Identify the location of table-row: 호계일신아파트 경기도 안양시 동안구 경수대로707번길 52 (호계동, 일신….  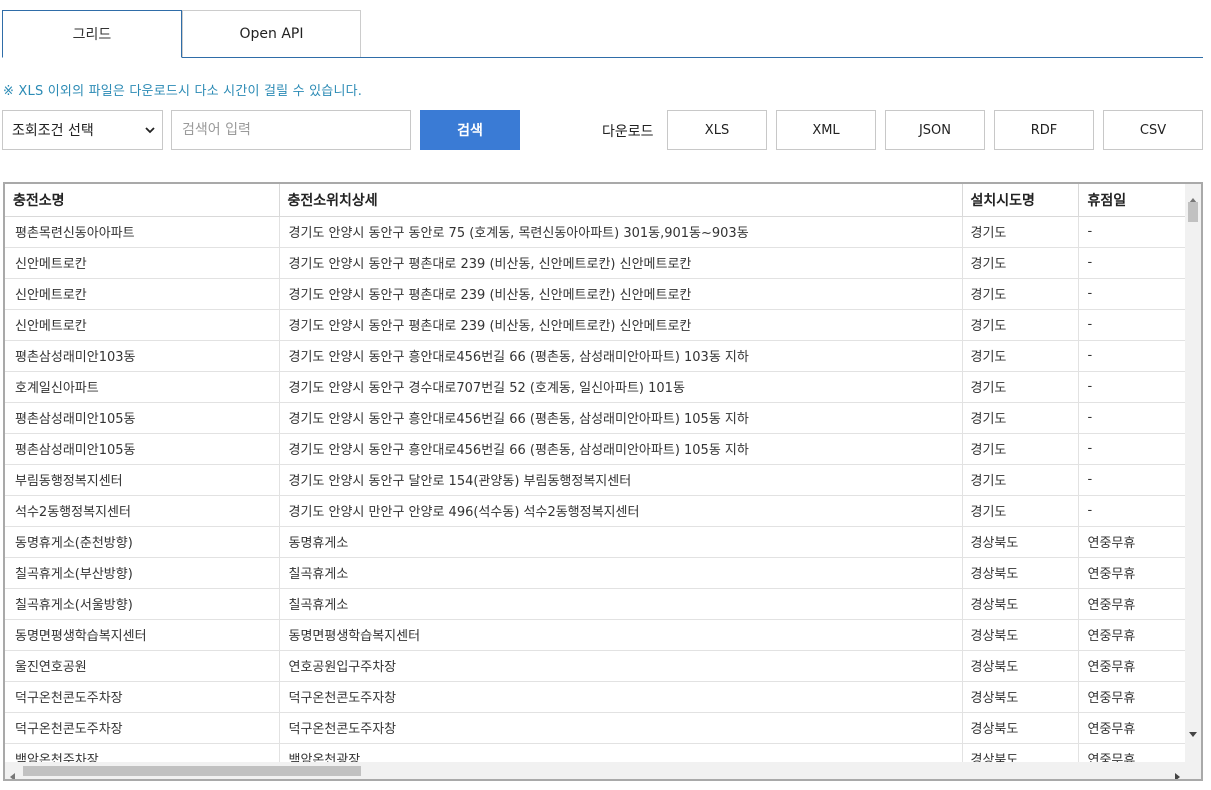
(595, 387).